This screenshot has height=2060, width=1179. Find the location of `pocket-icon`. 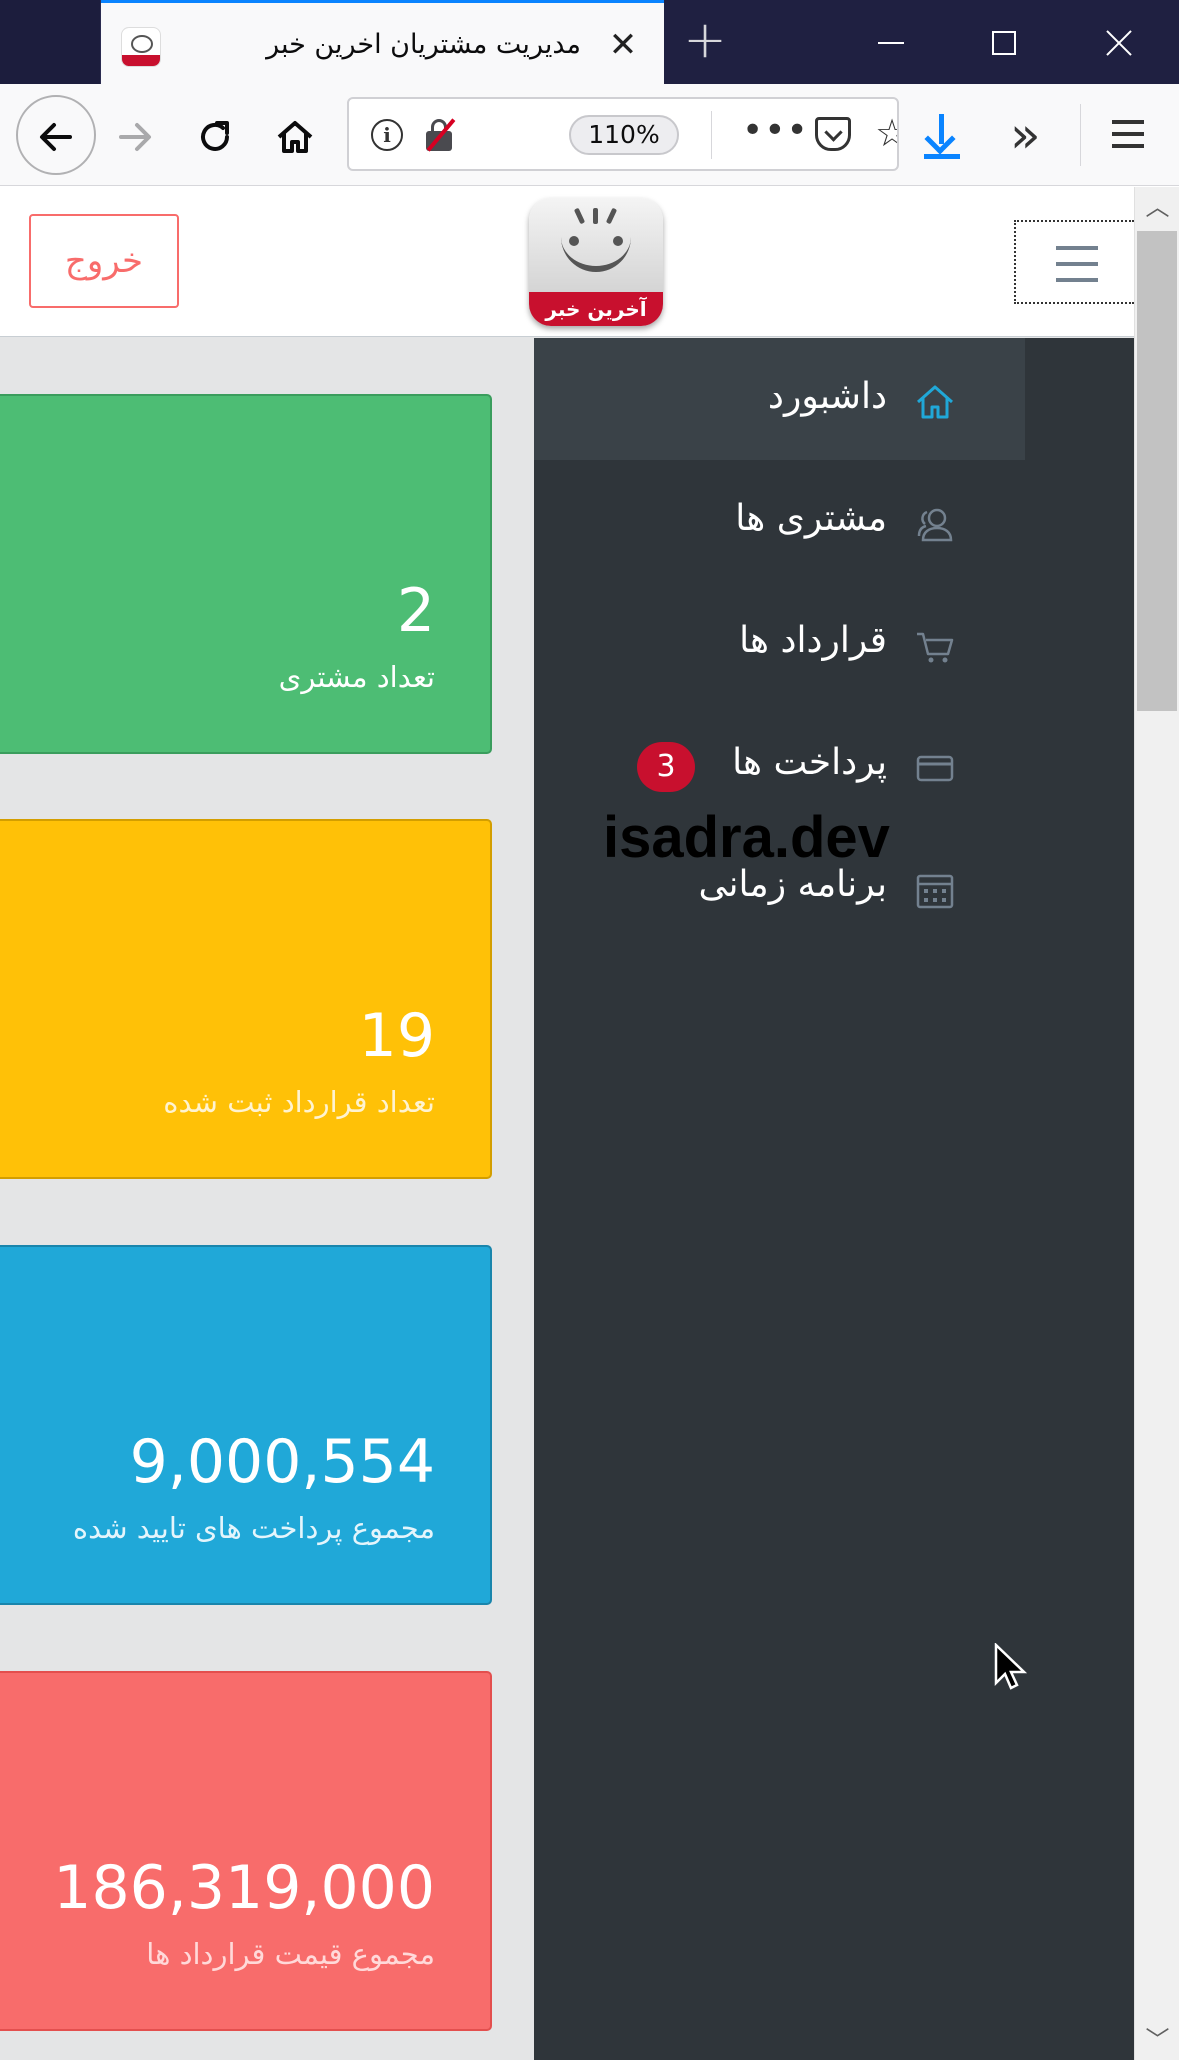

pocket-icon is located at coordinates (833, 134).